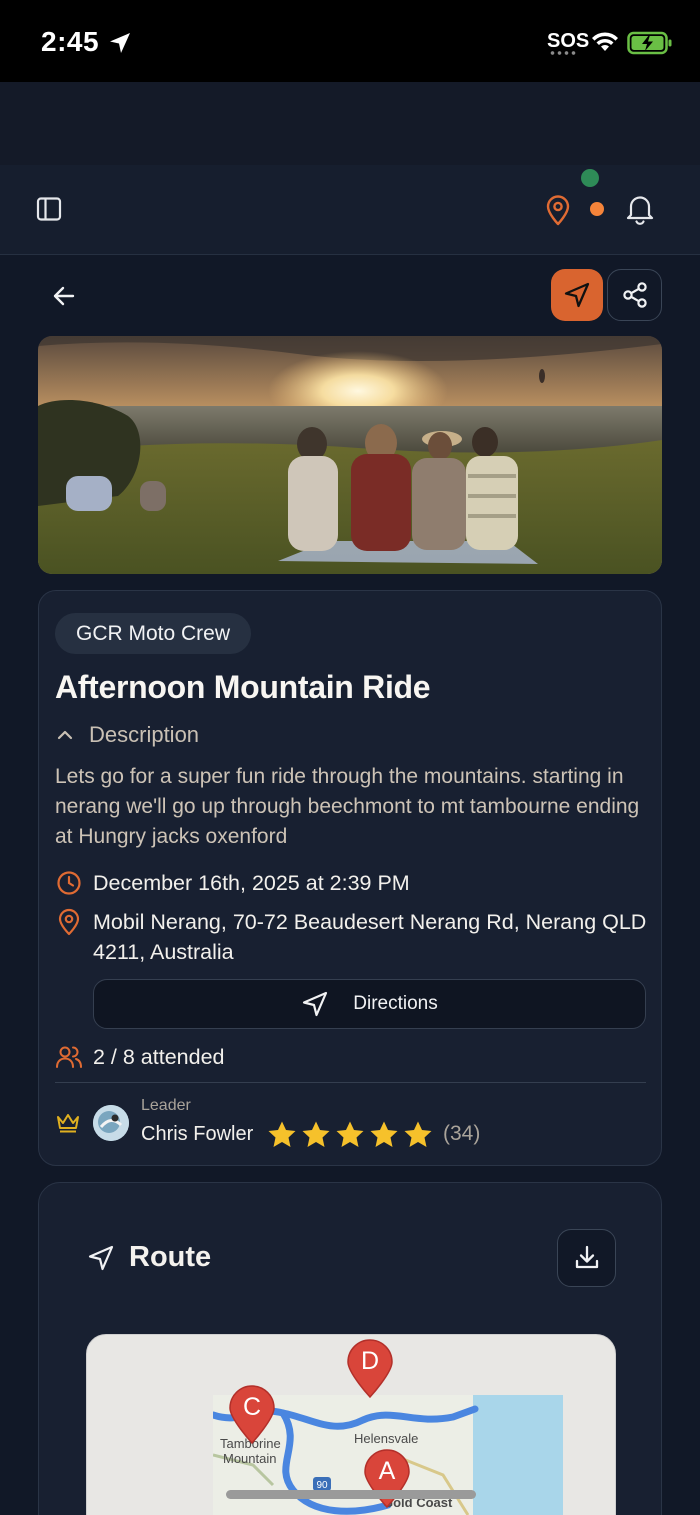 Image resolution: width=700 pixels, height=1515 pixels. I want to click on event-cover-photo, so click(350, 455).